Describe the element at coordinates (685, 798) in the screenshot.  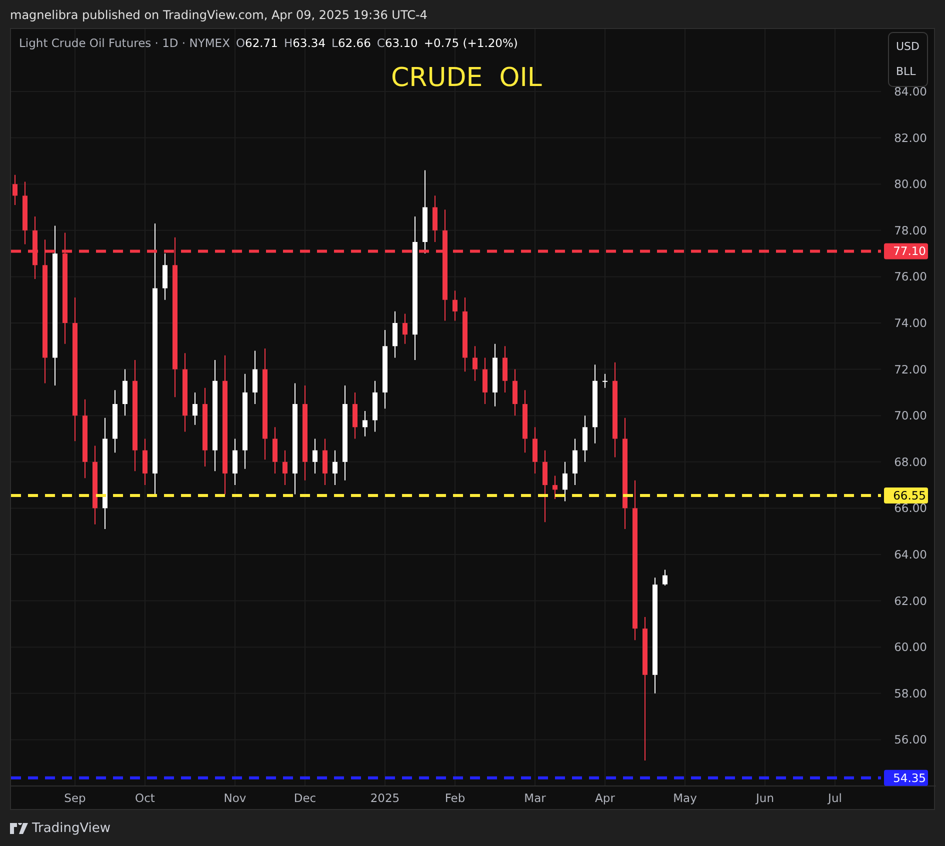
I see `date-label: May` at that location.